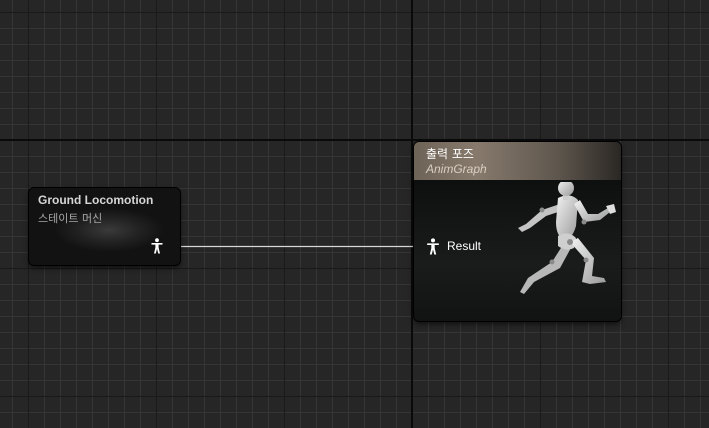  What do you see at coordinates (295, 246) in the screenshot?
I see `pose-connection-wire` at bounding box center [295, 246].